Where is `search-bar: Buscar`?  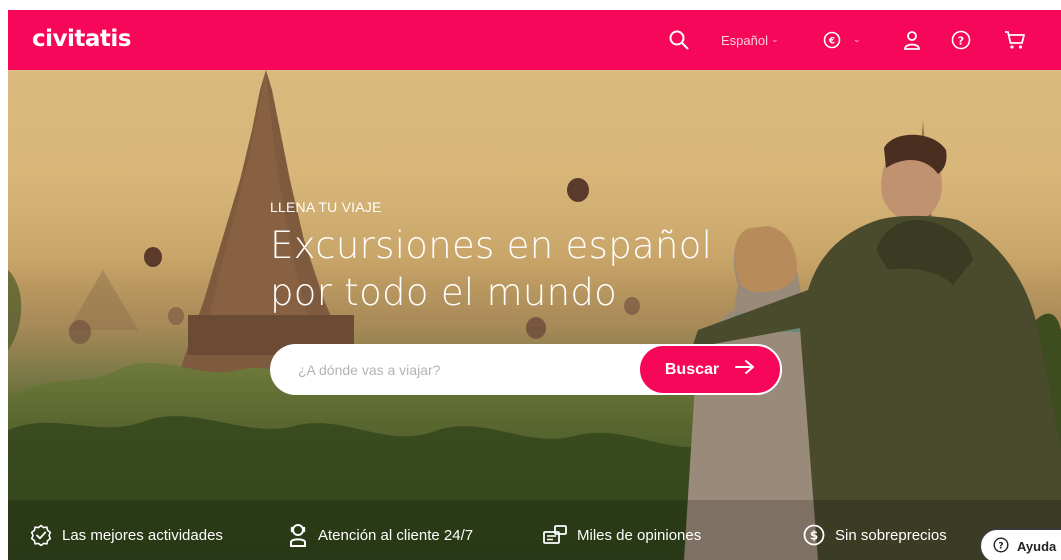 search-bar: Buscar is located at coordinates (526, 369).